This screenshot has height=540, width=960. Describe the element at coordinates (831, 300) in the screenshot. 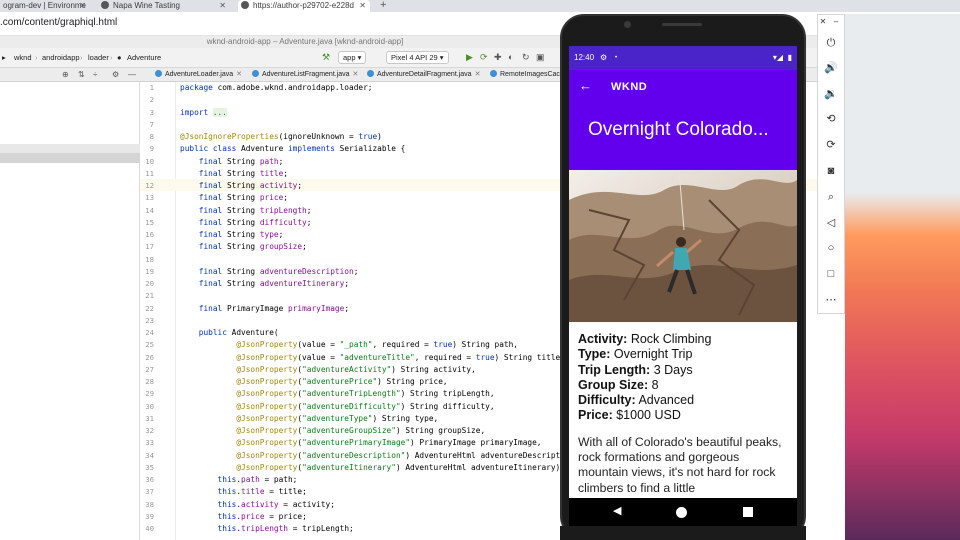

I see `more-icon: ⋯` at that location.